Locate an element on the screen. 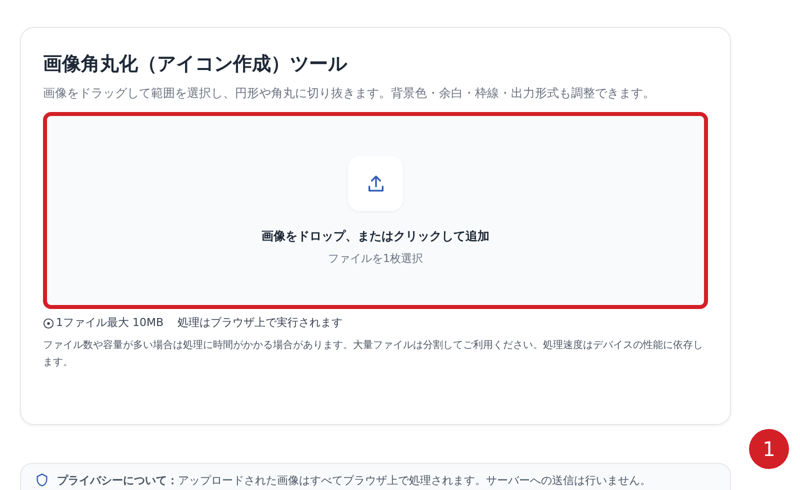 The width and height of the screenshot is (800, 490). shield-icon is located at coordinates (42, 480).